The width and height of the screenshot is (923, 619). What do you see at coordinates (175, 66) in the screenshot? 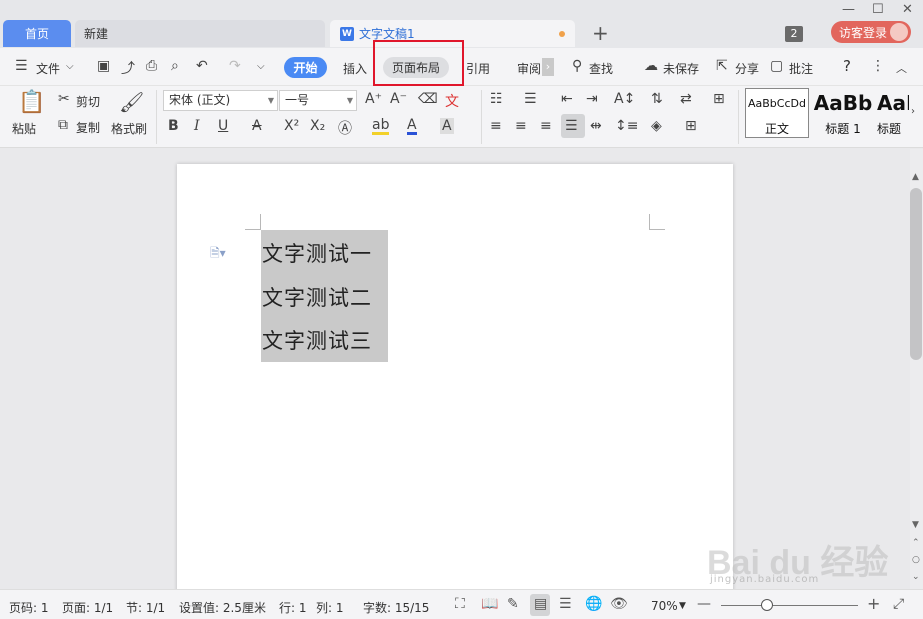
I see `print-preview-icon: ⌕` at bounding box center [175, 66].